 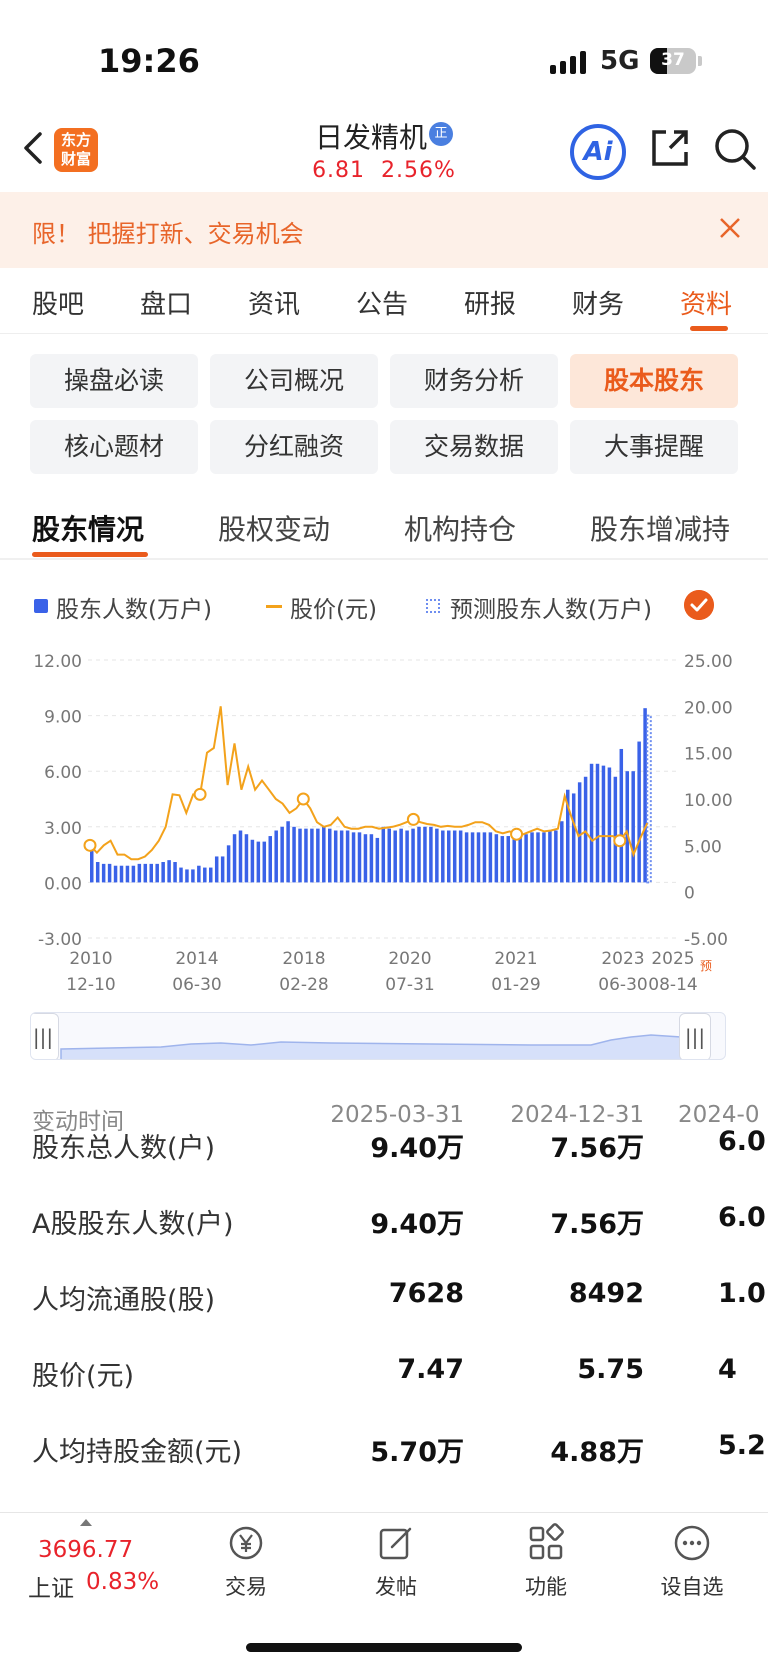 I want to click on close-icon, so click(x=730, y=228).